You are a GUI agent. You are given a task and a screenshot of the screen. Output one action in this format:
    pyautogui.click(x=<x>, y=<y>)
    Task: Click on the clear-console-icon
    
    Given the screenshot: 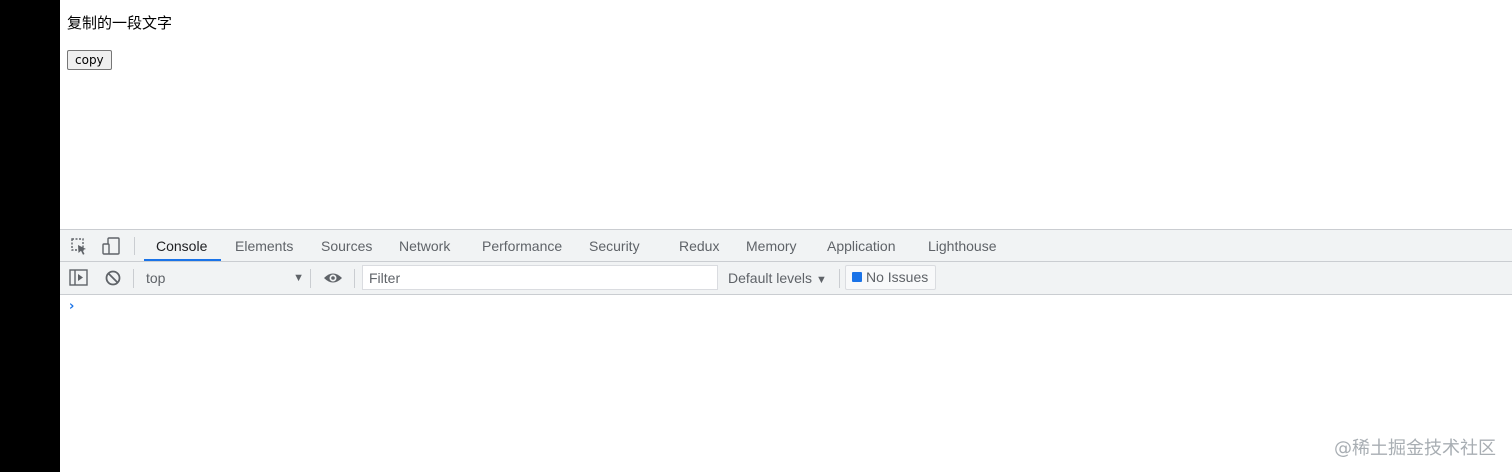 What is the action you would take?
    pyautogui.click(x=114, y=278)
    